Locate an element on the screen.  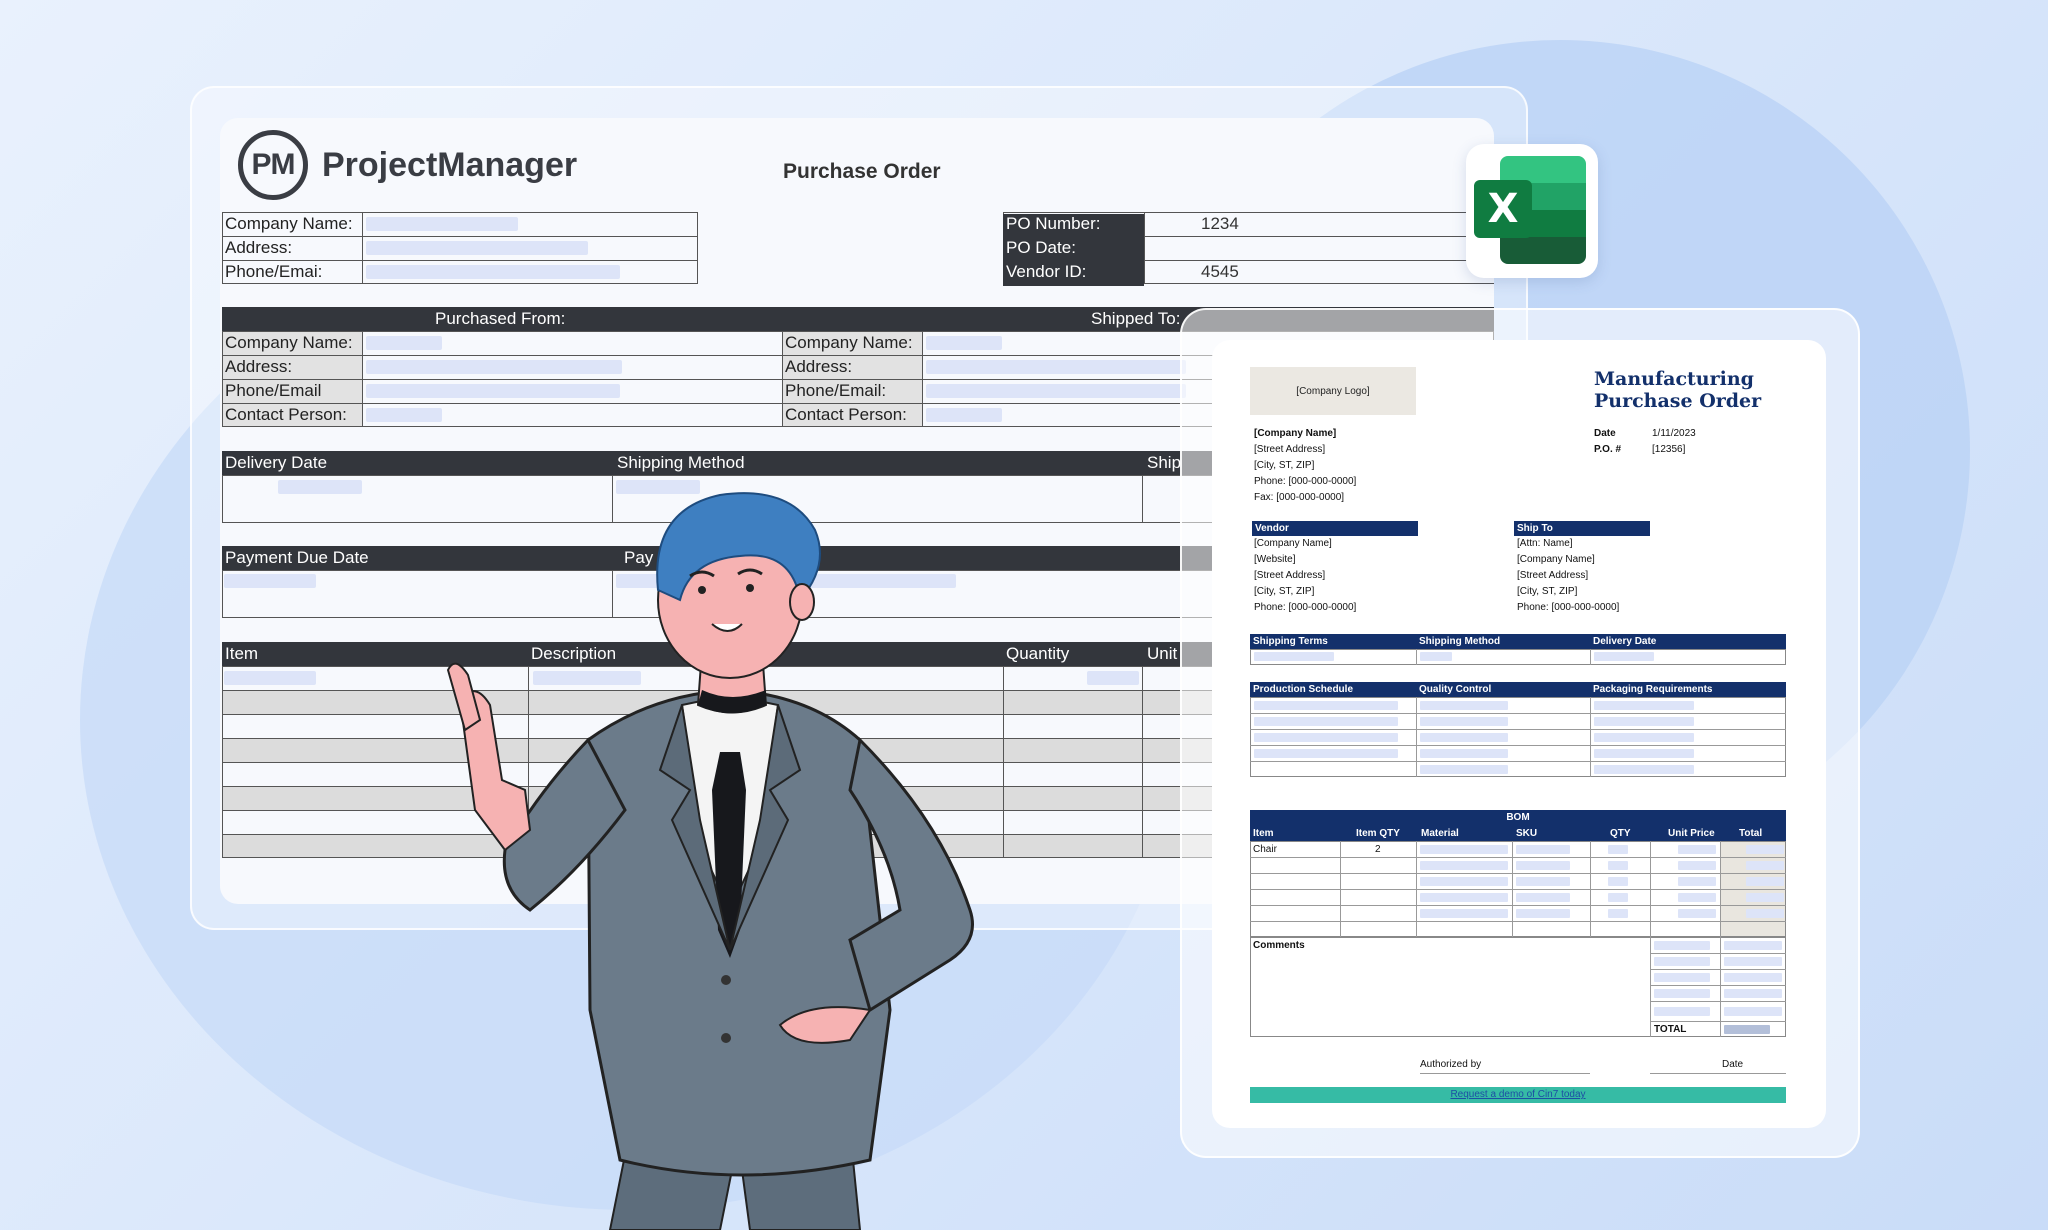
delivery-date-label: Delivery Date is located at coordinates (1625, 641).